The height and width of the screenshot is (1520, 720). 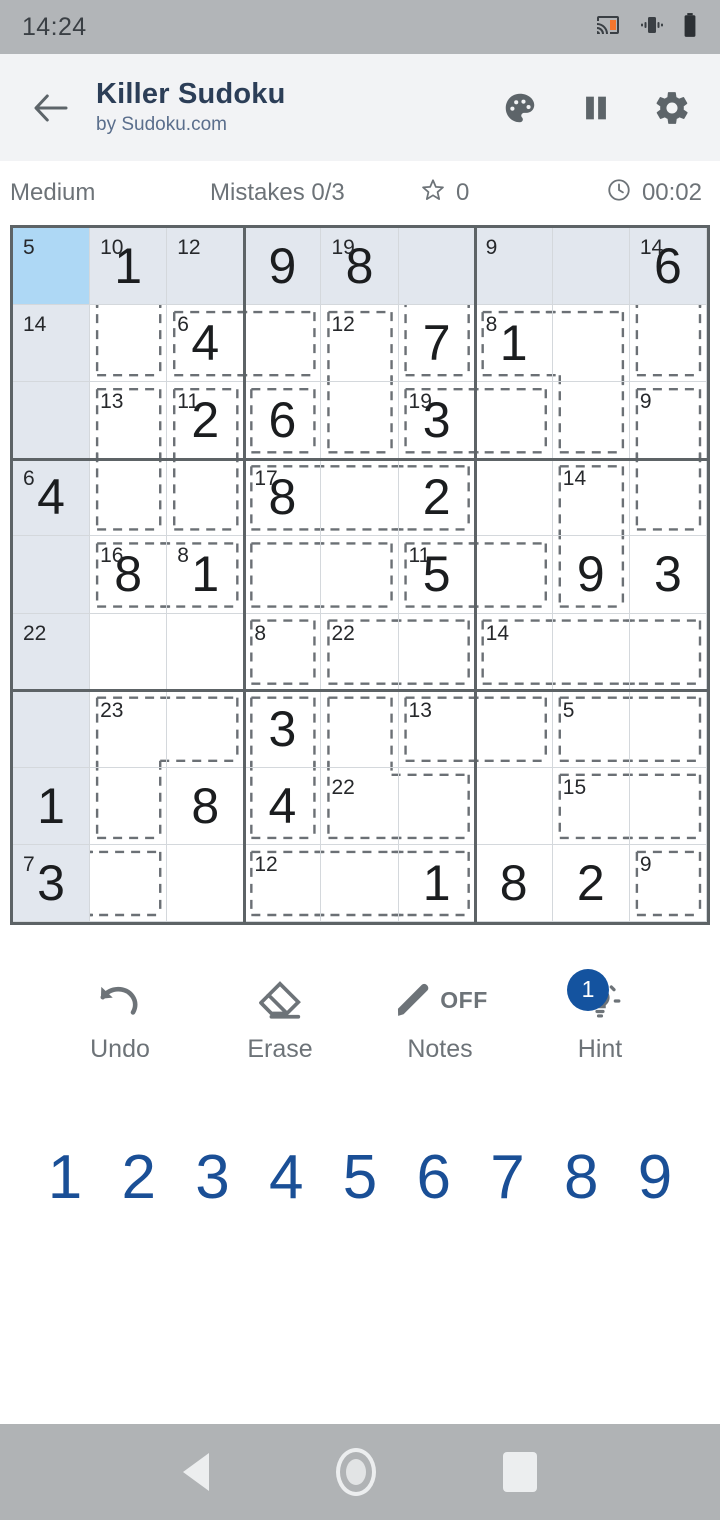 I want to click on tool-row: Undo Erase OFF Notes 1 Hint, so click(x=360, y=1005).